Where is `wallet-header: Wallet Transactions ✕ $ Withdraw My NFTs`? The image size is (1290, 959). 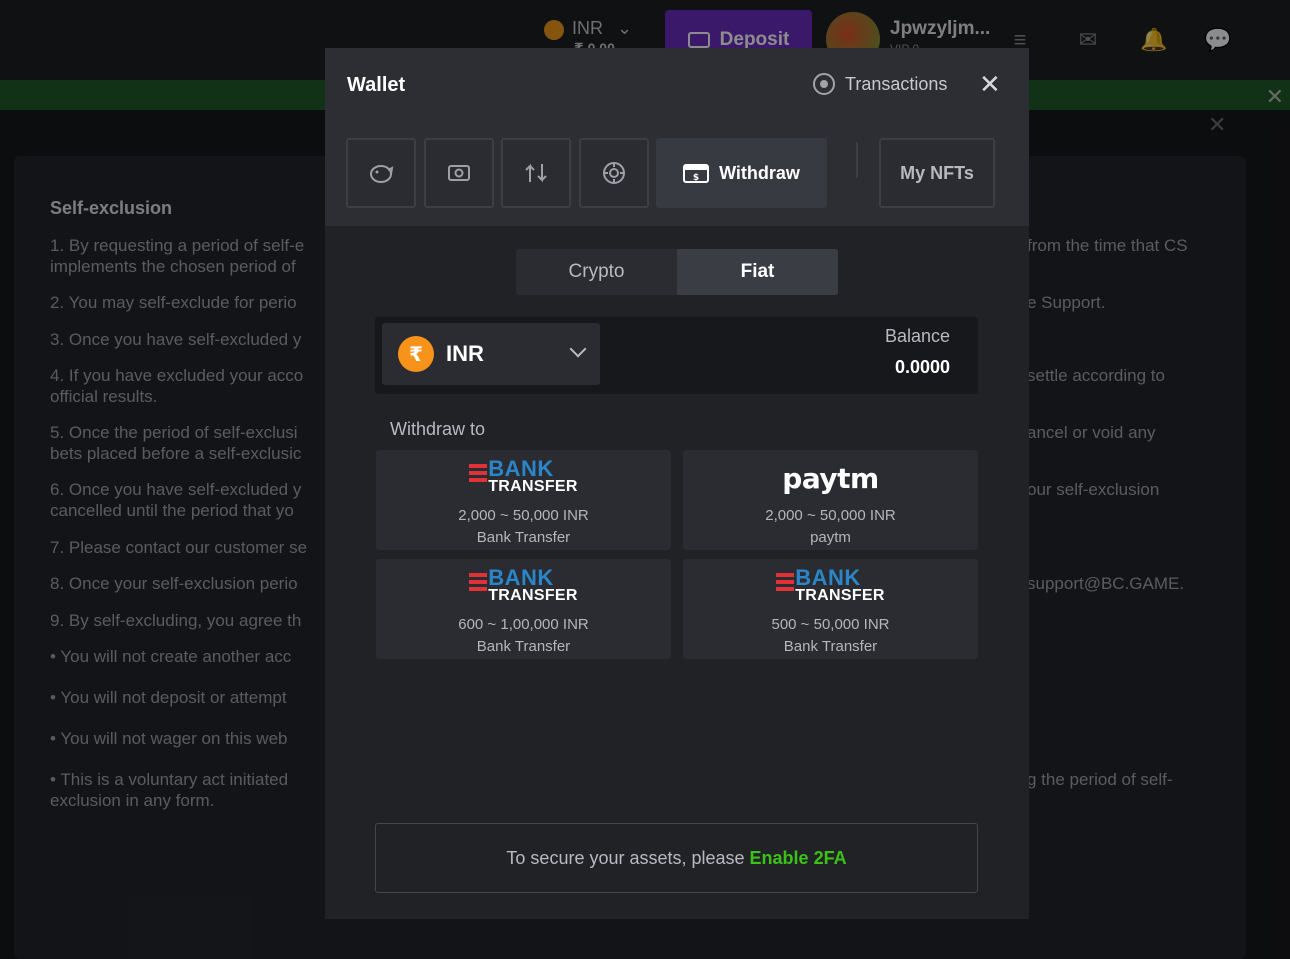 wallet-header: Wallet Transactions ✕ $ Withdraw My NFTs is located at coordinates (677, 137).